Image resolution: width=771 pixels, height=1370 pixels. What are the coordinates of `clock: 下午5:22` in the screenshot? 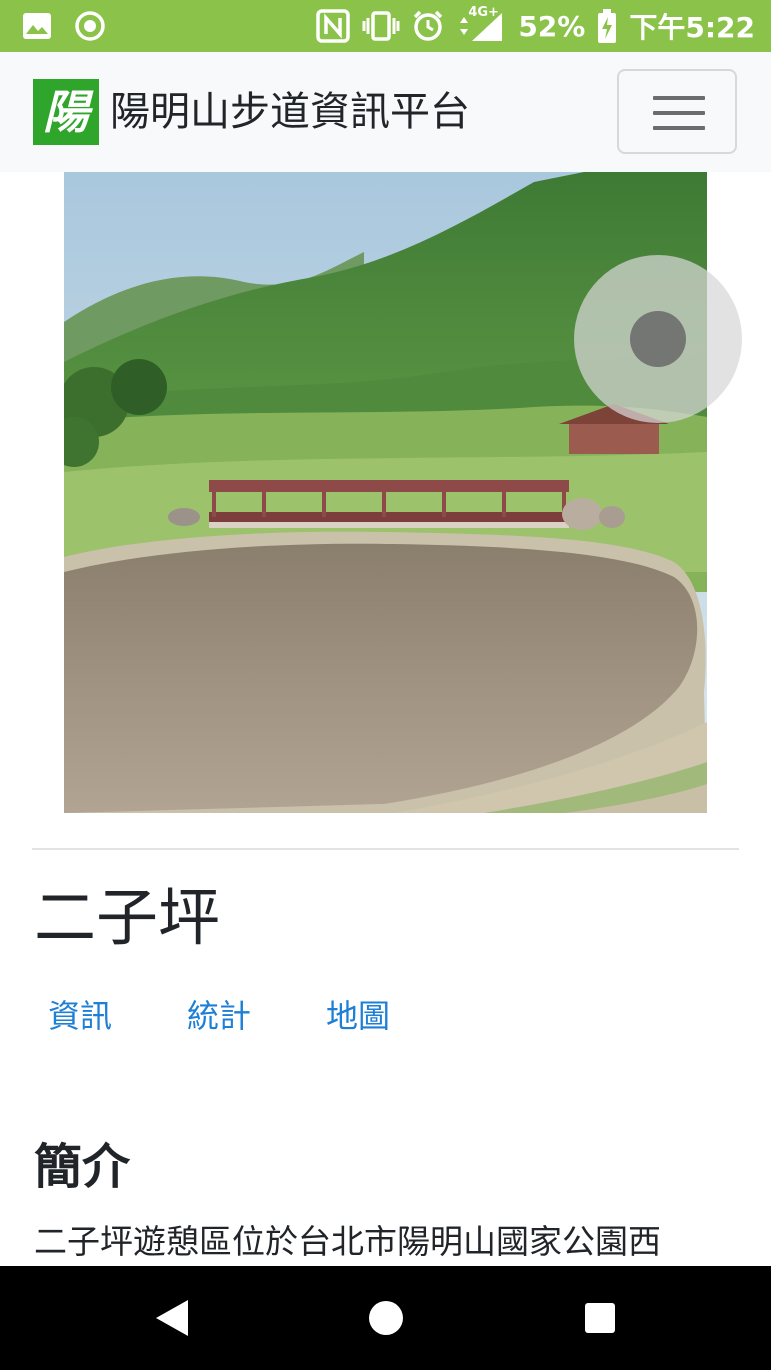 It's located at (692, 27).